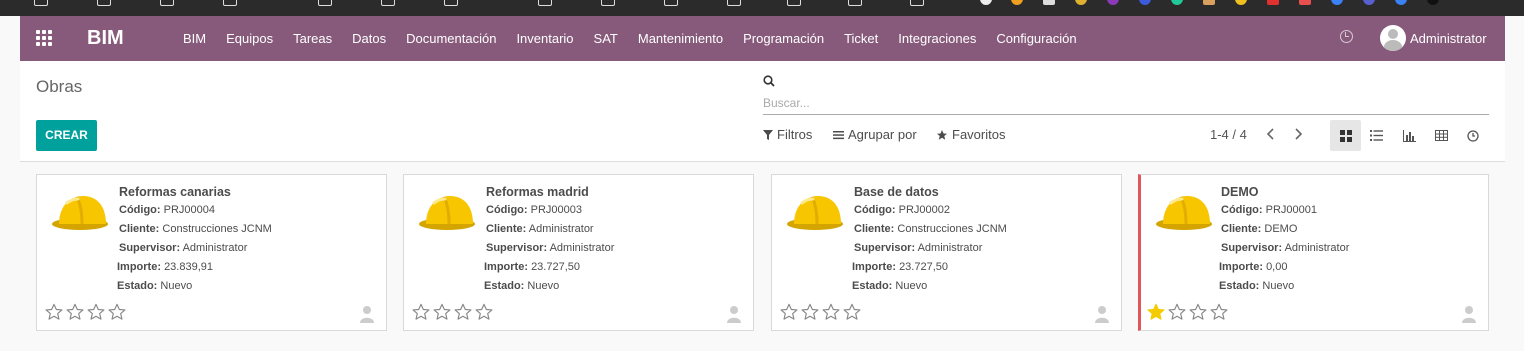  I want to click on menu-item-tareas: Tareas, so click(312, 38).